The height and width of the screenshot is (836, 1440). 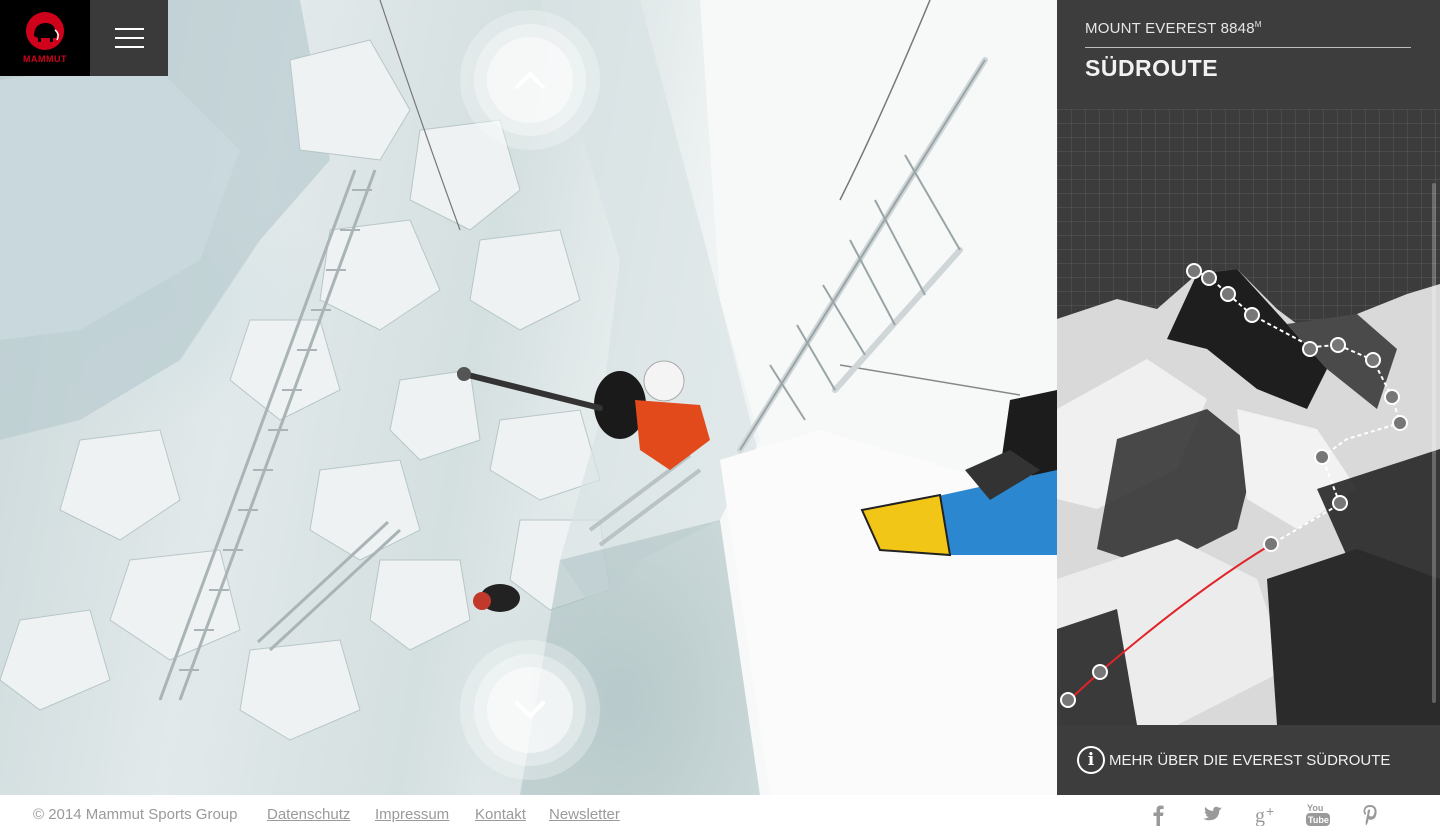 I want to click on twitter-icon, so click(x=1212, y=815).